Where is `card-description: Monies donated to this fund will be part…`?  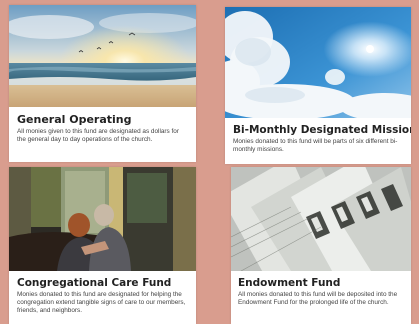 card-description: Monies donated to this fund will be part… is located at coordinates (315, 146).